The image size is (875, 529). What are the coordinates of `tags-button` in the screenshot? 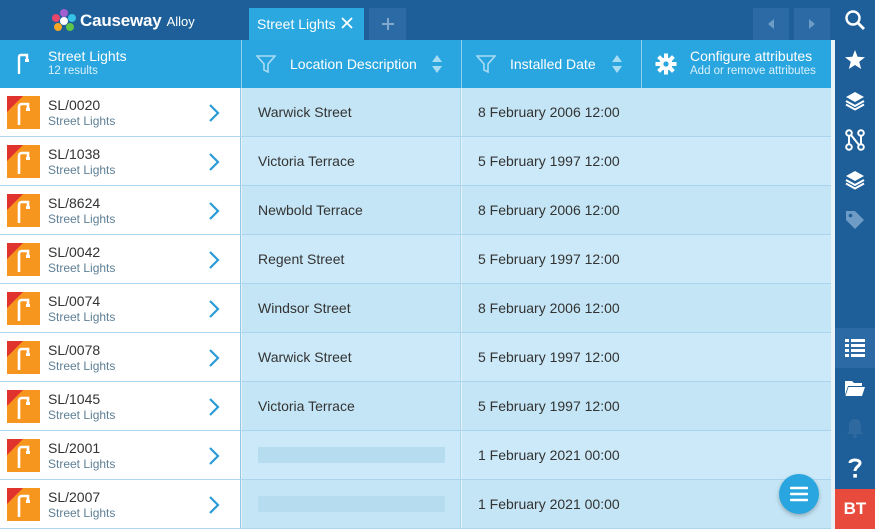 It's located at (855, 220).